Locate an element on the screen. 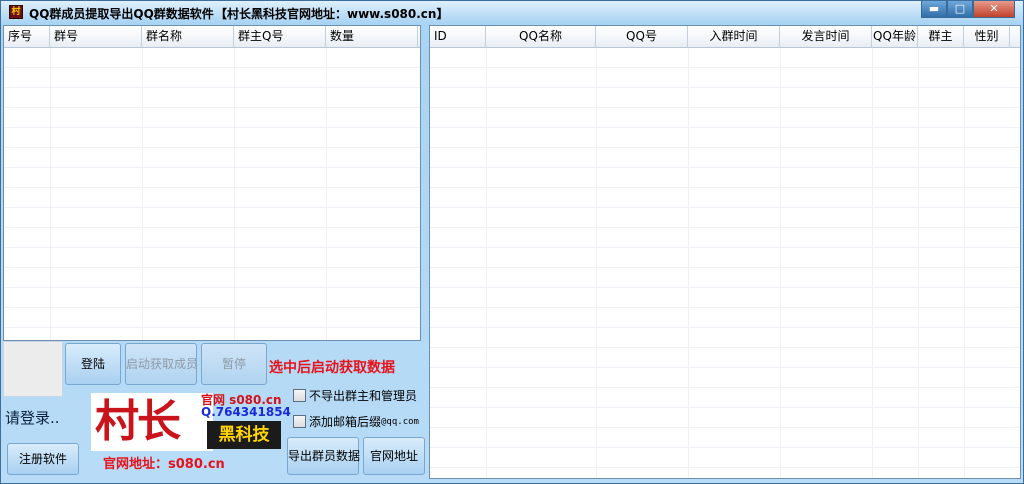  group-table-header: 序号 群号 群名称 群主Q号 数量 is located at coordinates (212, 37).